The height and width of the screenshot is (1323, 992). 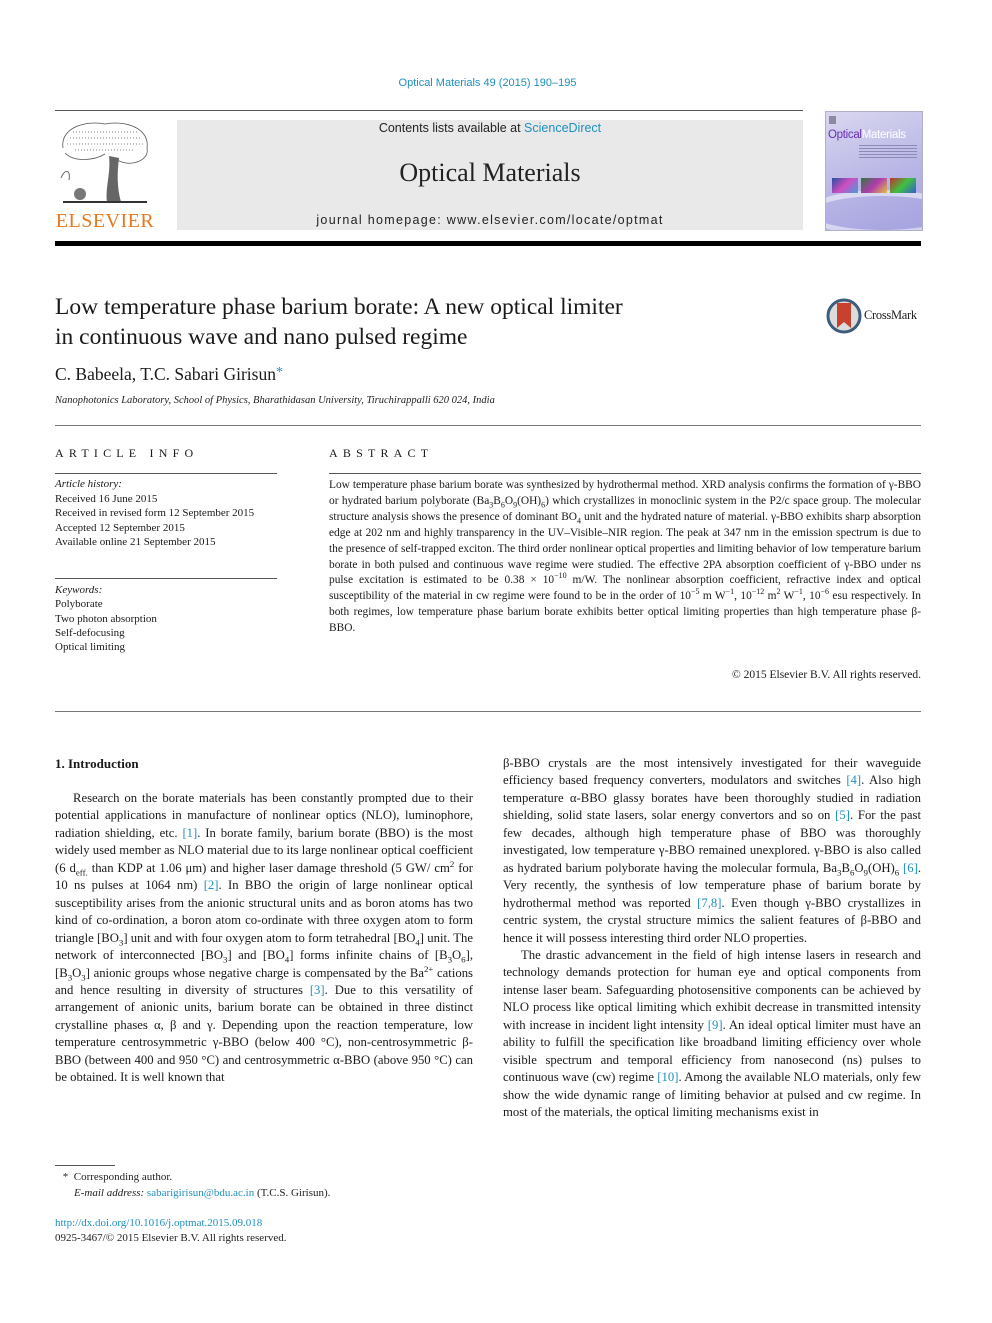 What do you see at coordinates (888, 152) in the screenshot?
I see `cover-subtitle` at bounding box center [888, 152].